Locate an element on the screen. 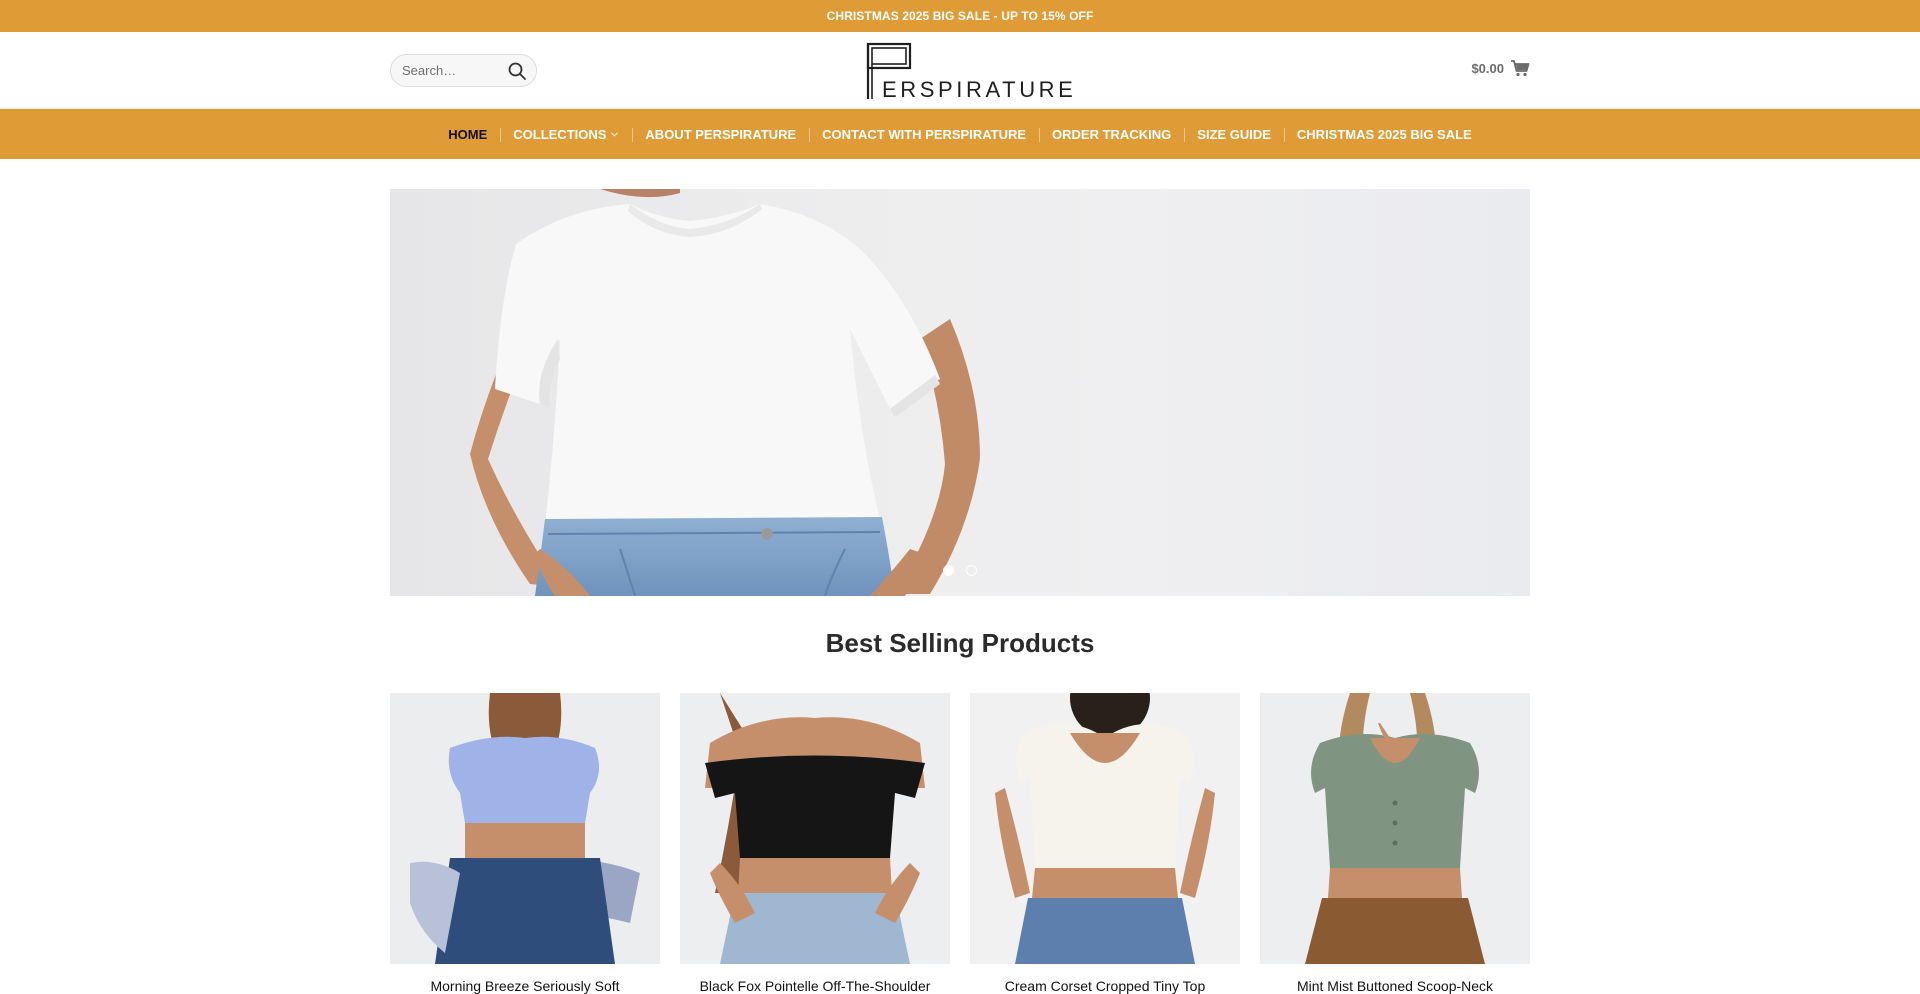 This screenshot has height=994, width=1920. nav-item-label: ORDER TRACKING is located at coordinates (1112, 134).